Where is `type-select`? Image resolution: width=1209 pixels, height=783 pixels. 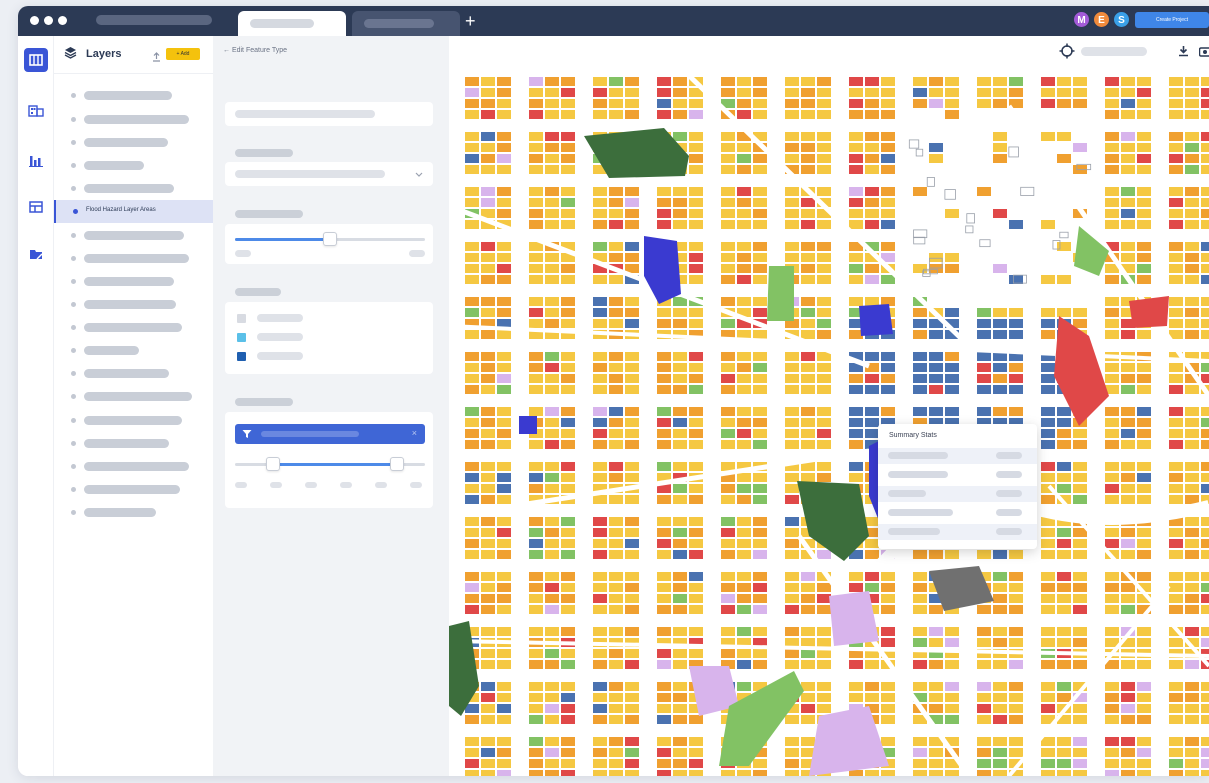
type-select is located at coordinates (329, 174).